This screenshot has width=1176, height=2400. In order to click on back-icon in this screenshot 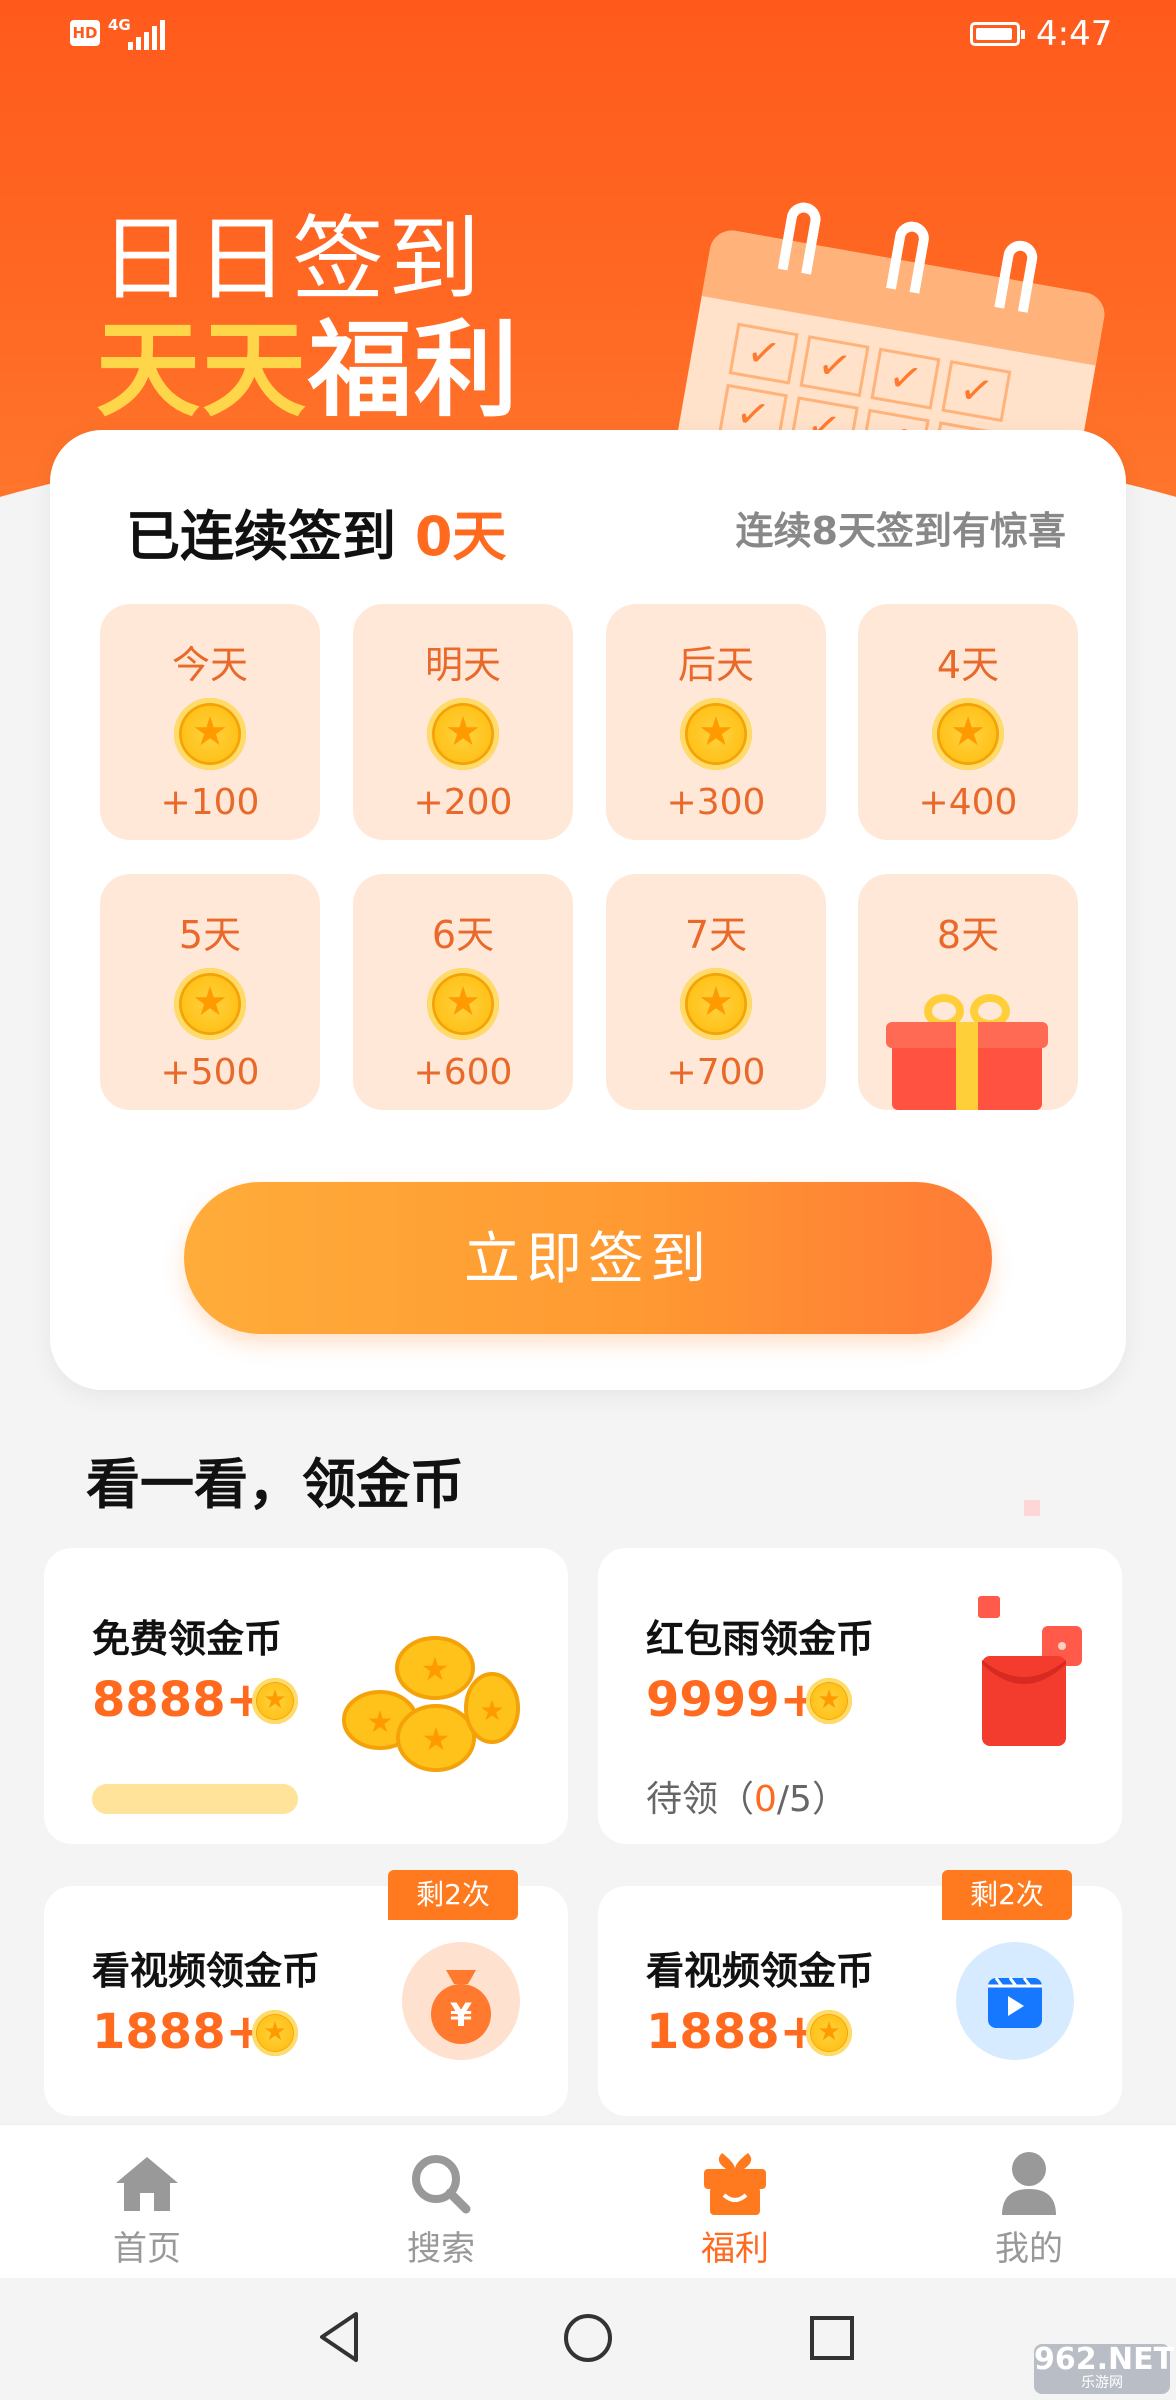, I will do `click(339, 2337)`.